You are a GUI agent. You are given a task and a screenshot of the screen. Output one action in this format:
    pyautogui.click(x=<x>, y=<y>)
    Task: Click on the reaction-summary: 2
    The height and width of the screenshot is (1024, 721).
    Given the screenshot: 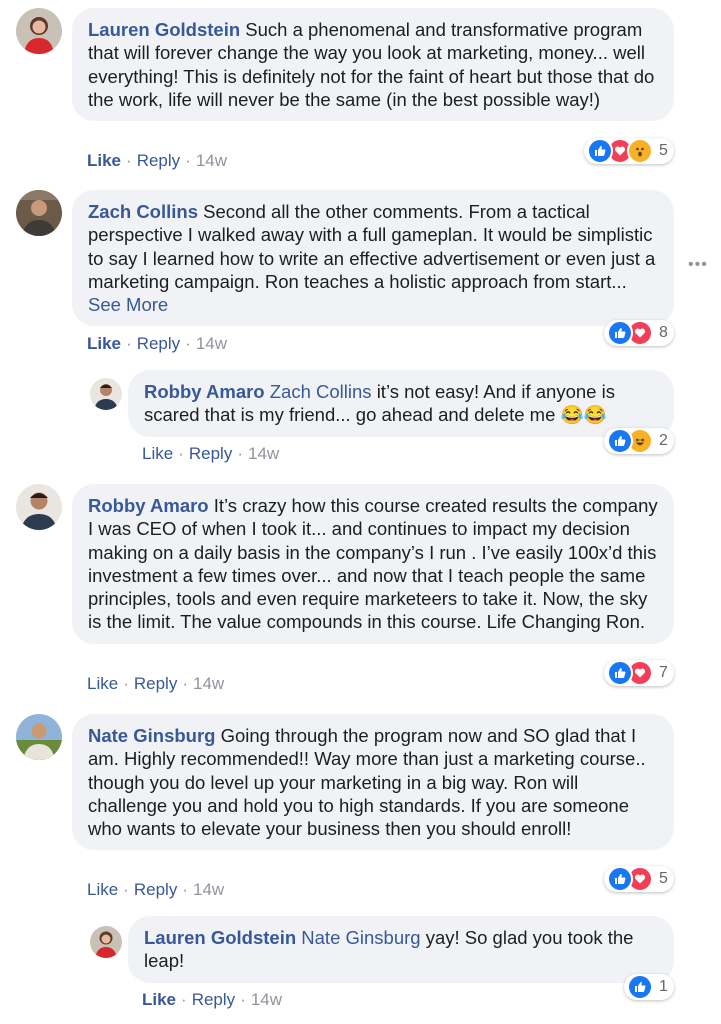 What is the action you would take?
    pyautogui.click(x=639, y=441)
    